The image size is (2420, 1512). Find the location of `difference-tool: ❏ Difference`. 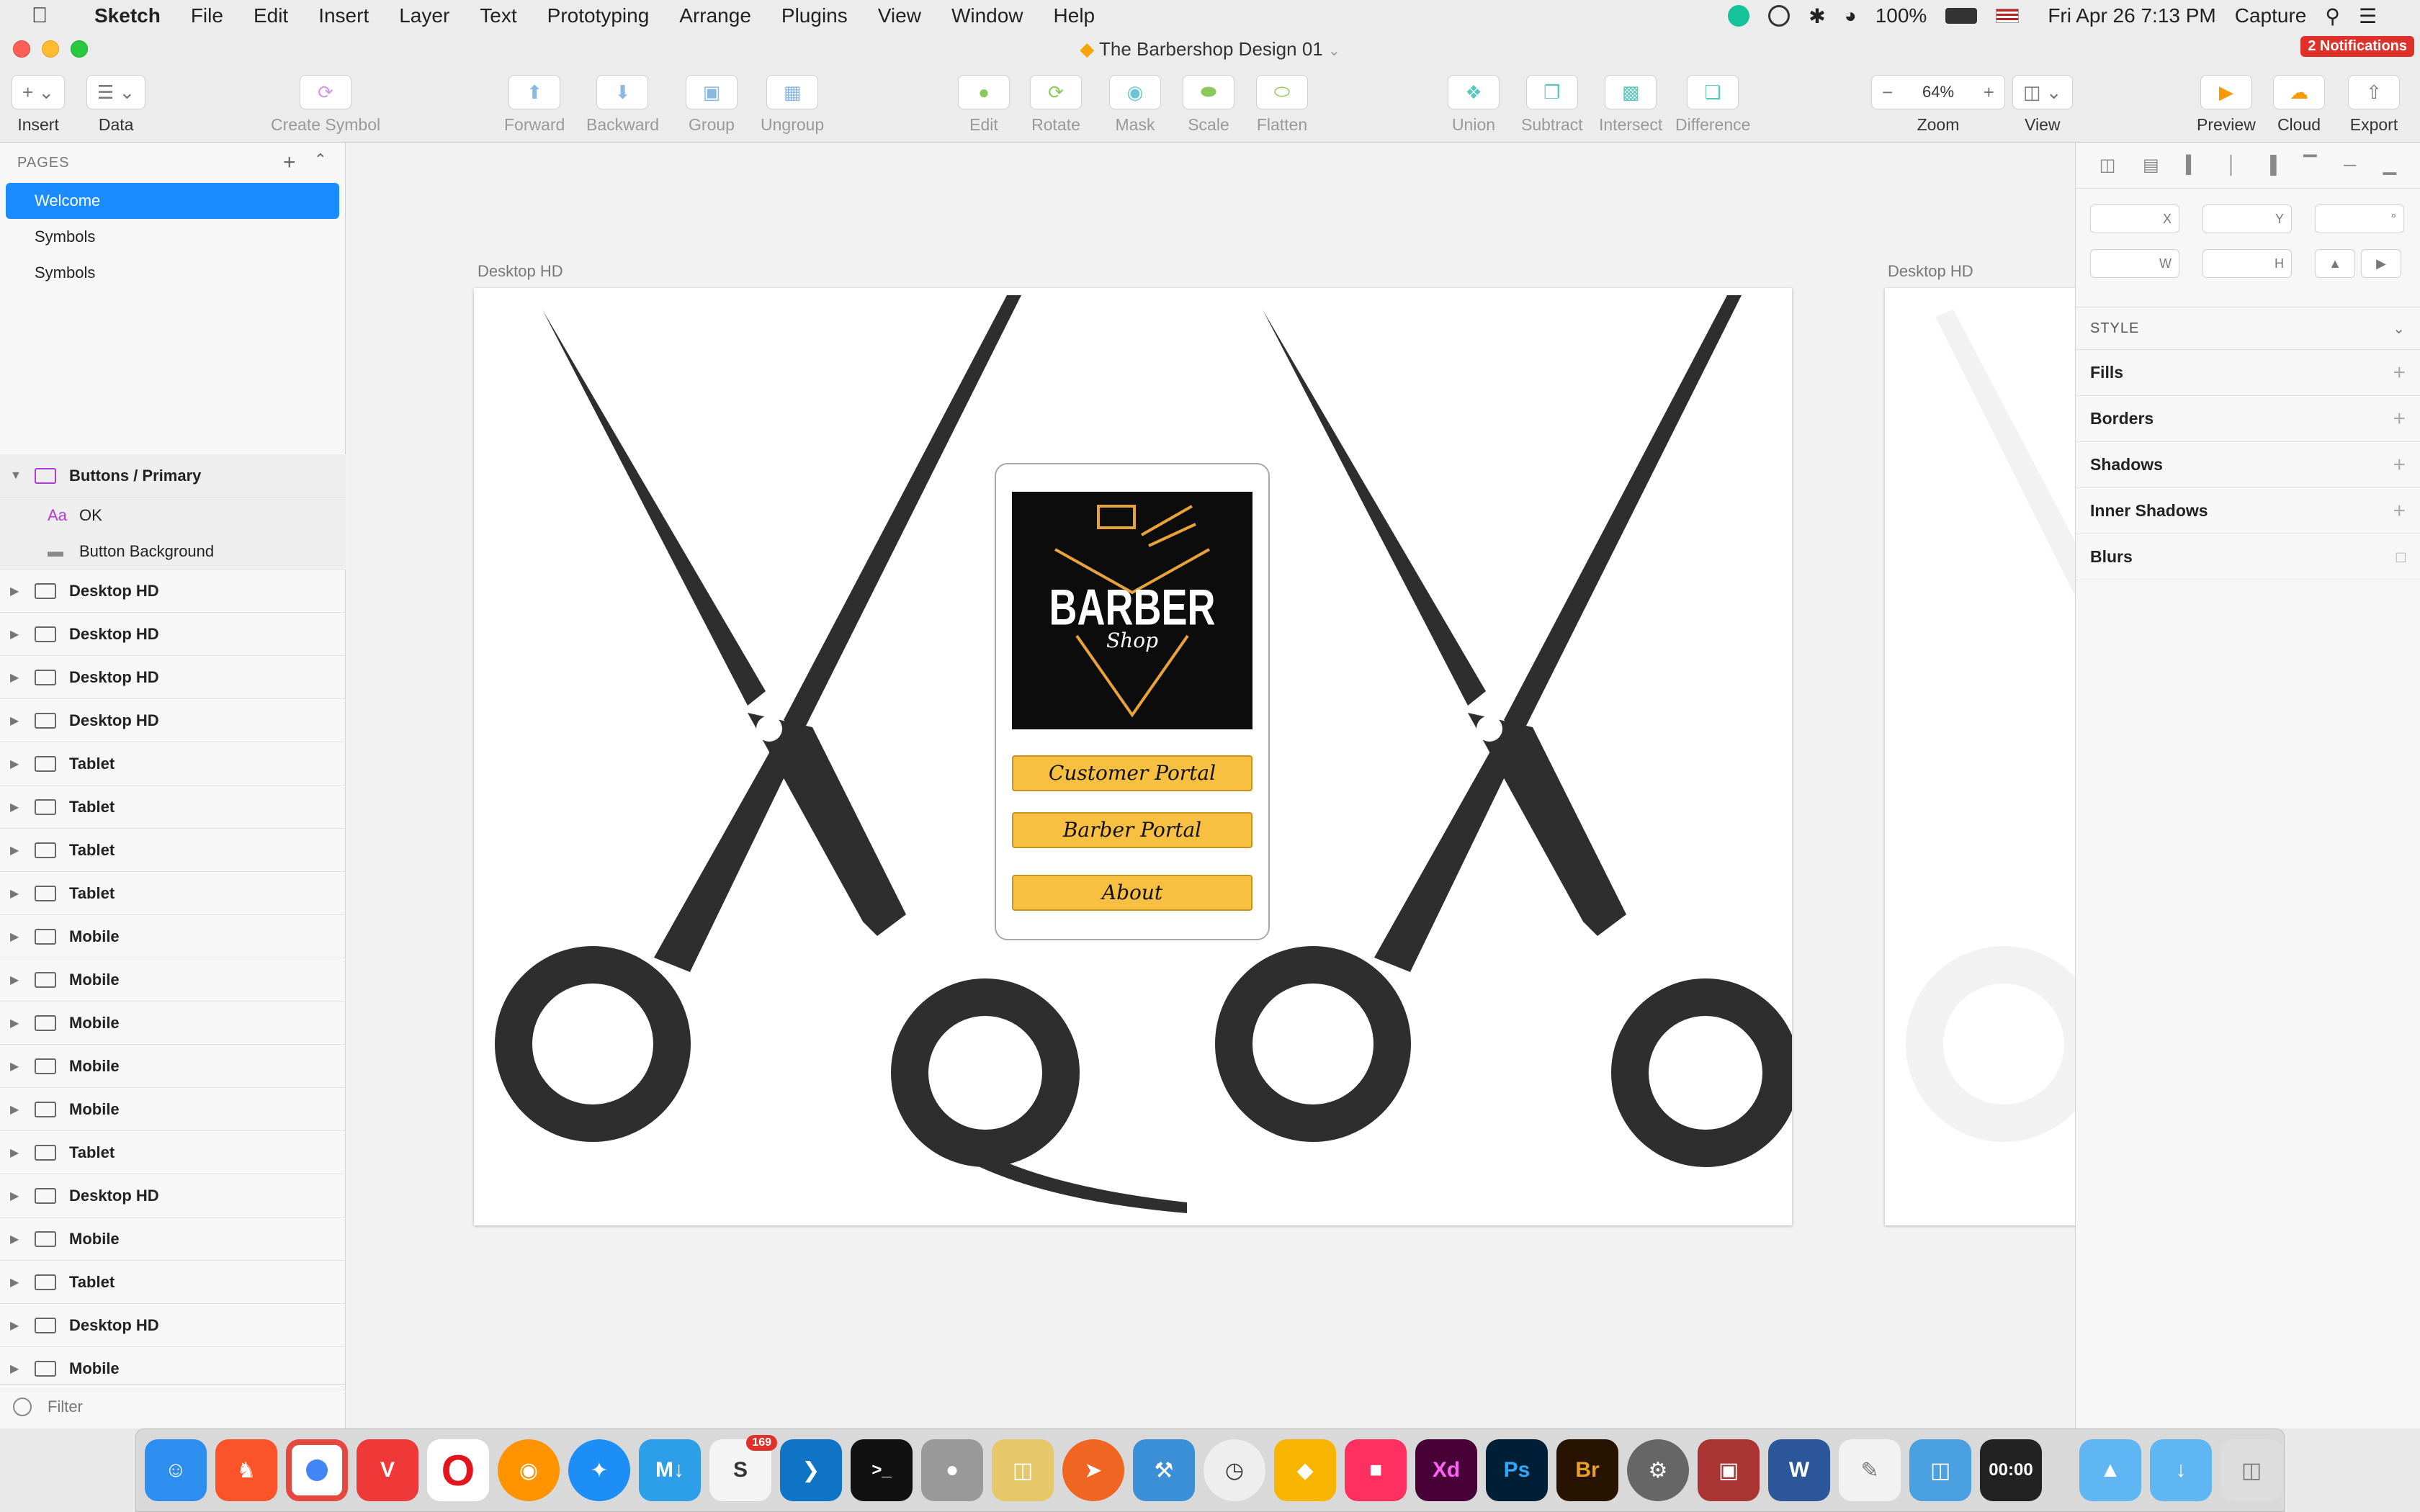

difference-tool: ❏ Difference is located at coordinates (1712, 105).